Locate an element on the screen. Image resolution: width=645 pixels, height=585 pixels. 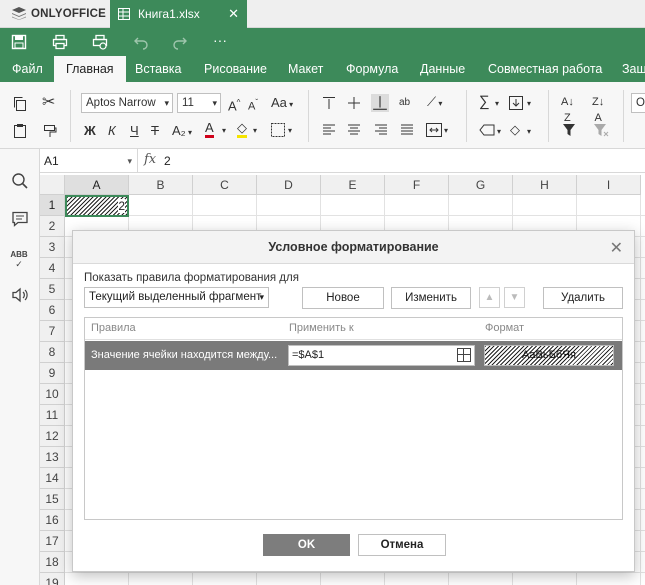
borders-icon is located at coordinates (278, 130).